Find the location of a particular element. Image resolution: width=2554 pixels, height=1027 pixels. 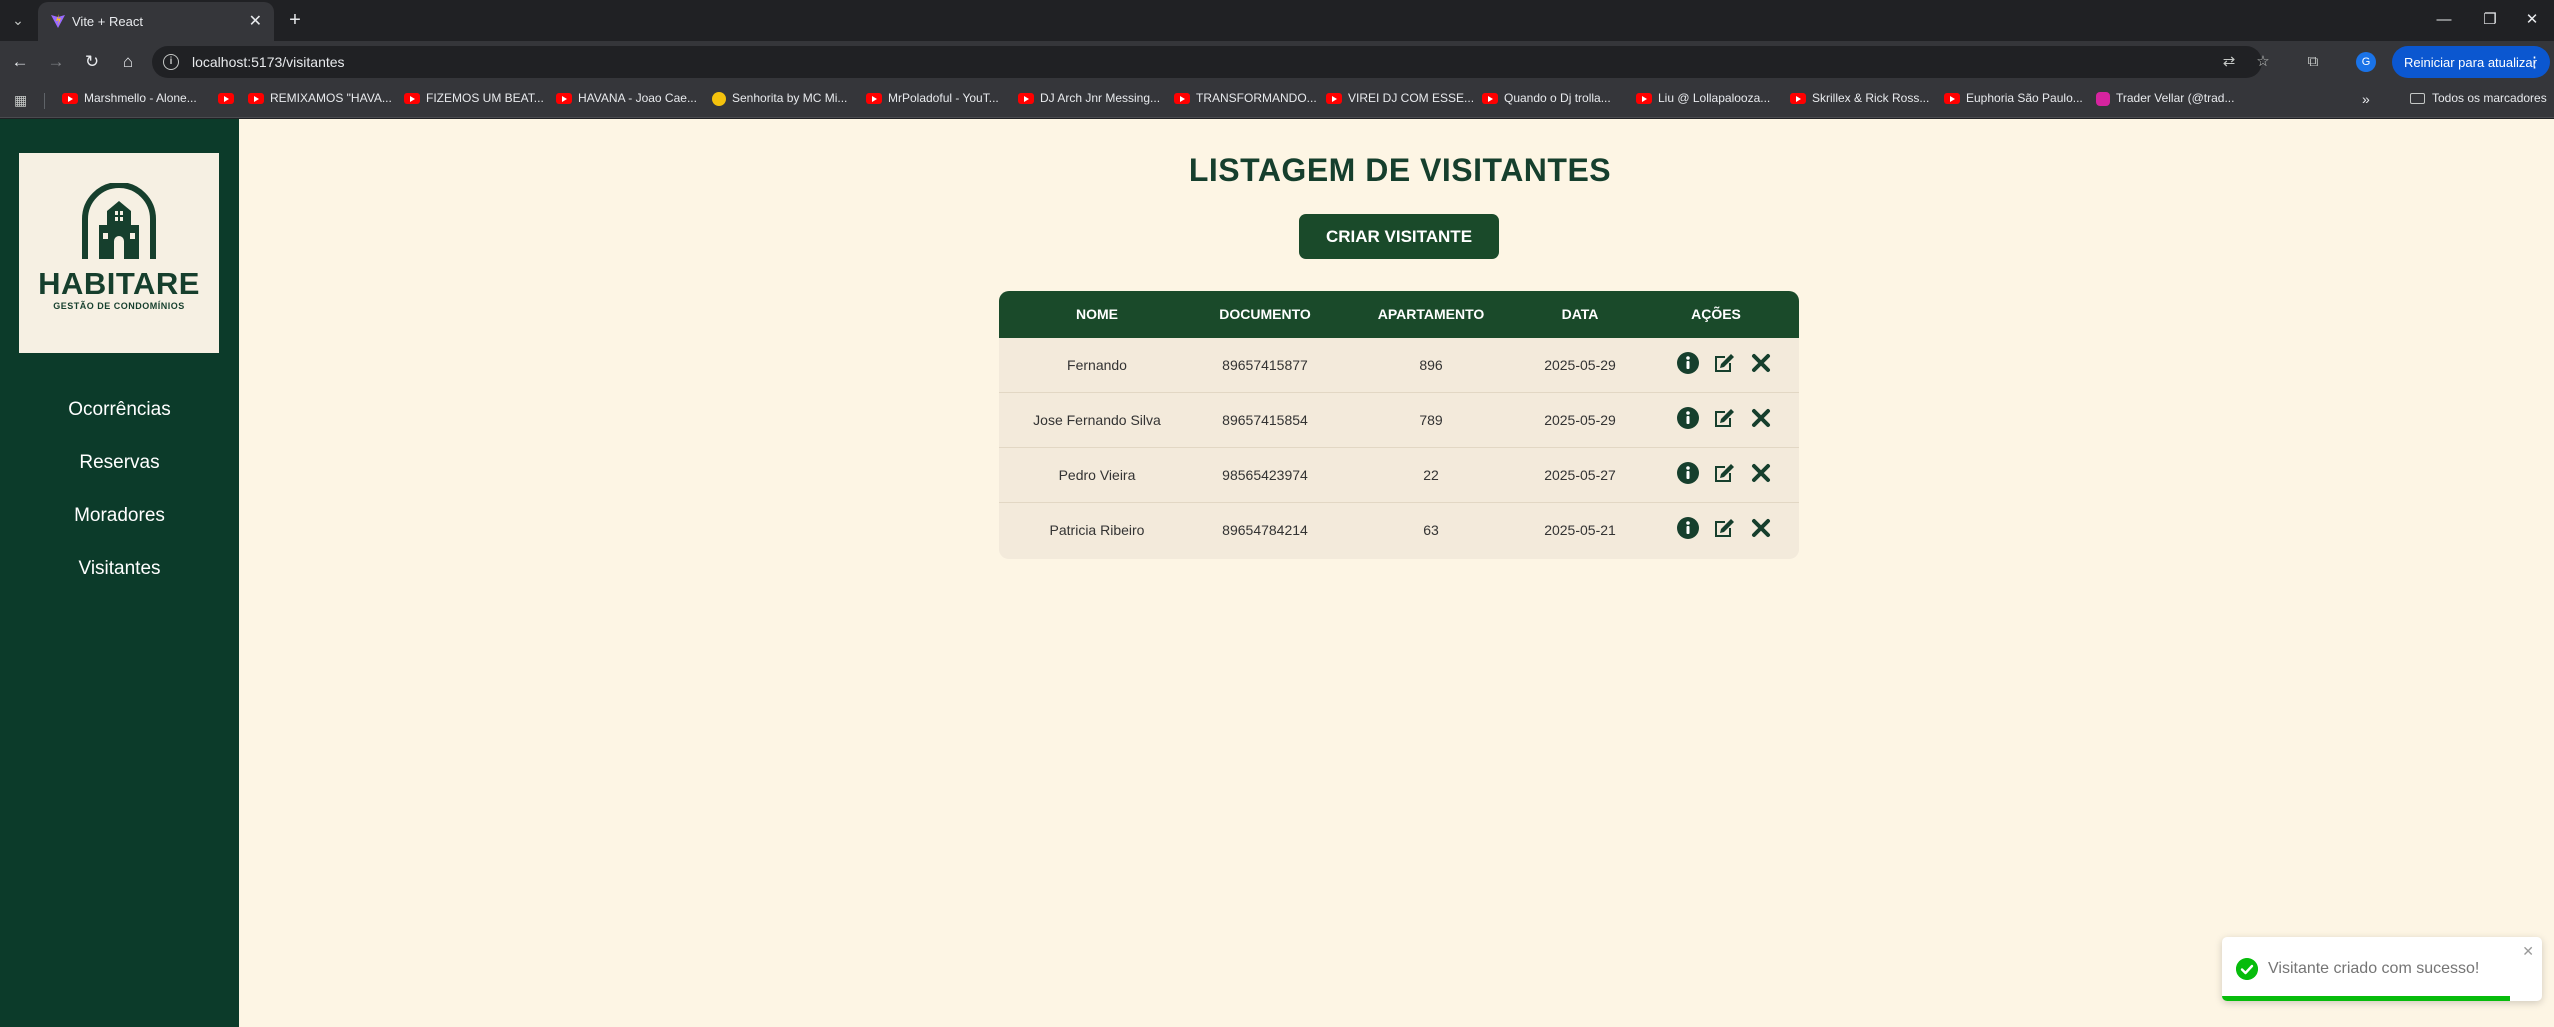

cell-data: 2025-05-21 is located at coordinates (1580, 530).